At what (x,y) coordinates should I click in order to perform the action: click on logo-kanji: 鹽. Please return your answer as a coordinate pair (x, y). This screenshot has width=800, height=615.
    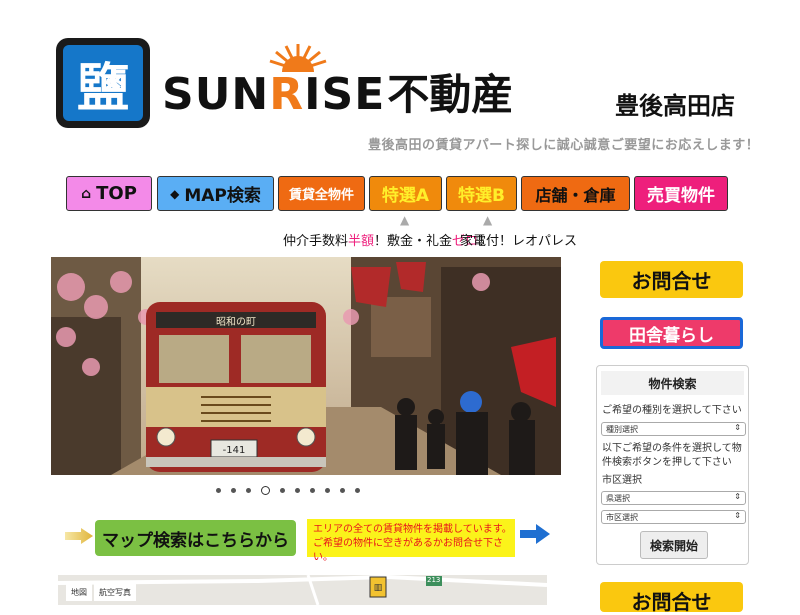
    Looking at the image, I should click on (103, 83).